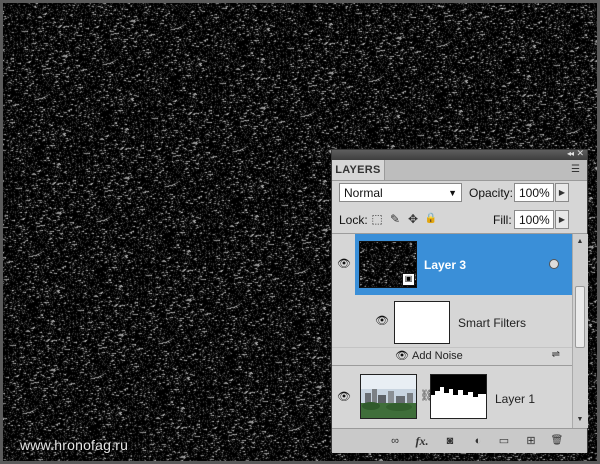 The image size is (600, 464). Describe the element at coordinates (452, 193) in the screenshot. I see `dropdown-arrow-icon: ▼` at that location.